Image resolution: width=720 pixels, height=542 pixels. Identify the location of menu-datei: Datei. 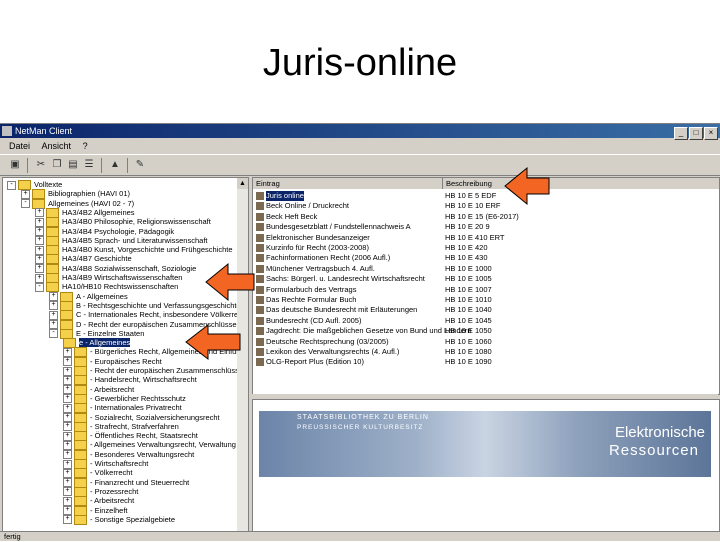
(19, 146).